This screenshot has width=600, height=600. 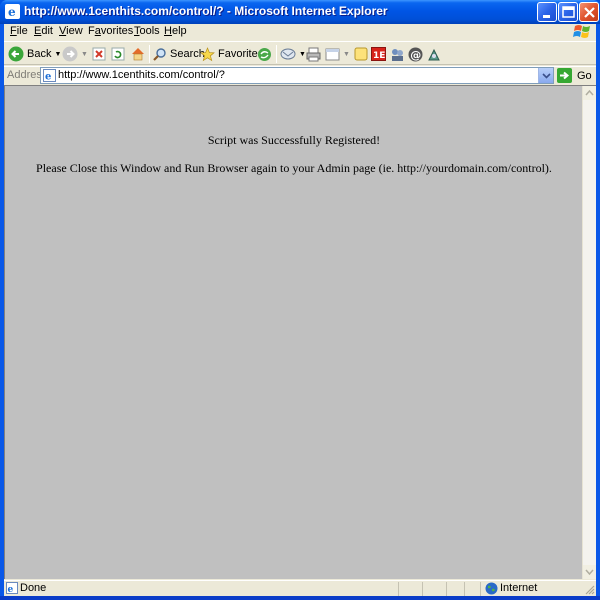 What do you see at coordinates (589, 332) in the screenshot?
I see `vertical-scrollbar` at bounding box center [589, 332].